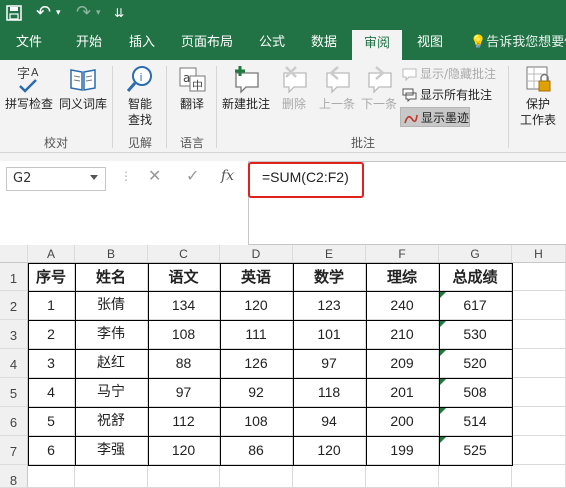  I want to click on table-cell: 199, so click(402, 450).